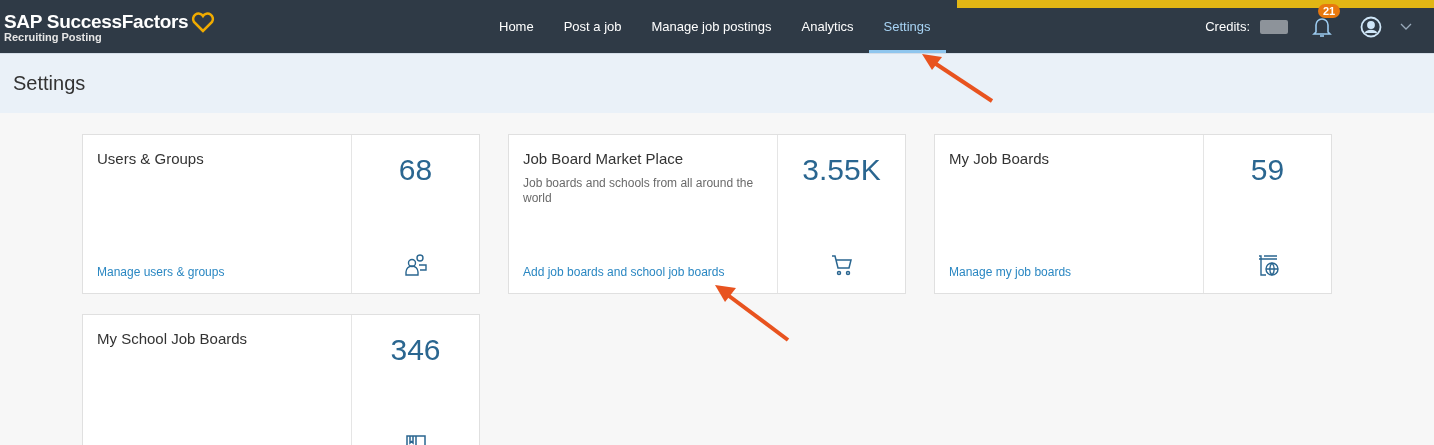 This screenshot has height=445, width=1434. What do you see at coordinates (415, 265) in the screenshot?
I see `users-icon` at bounding box center [415, 265].